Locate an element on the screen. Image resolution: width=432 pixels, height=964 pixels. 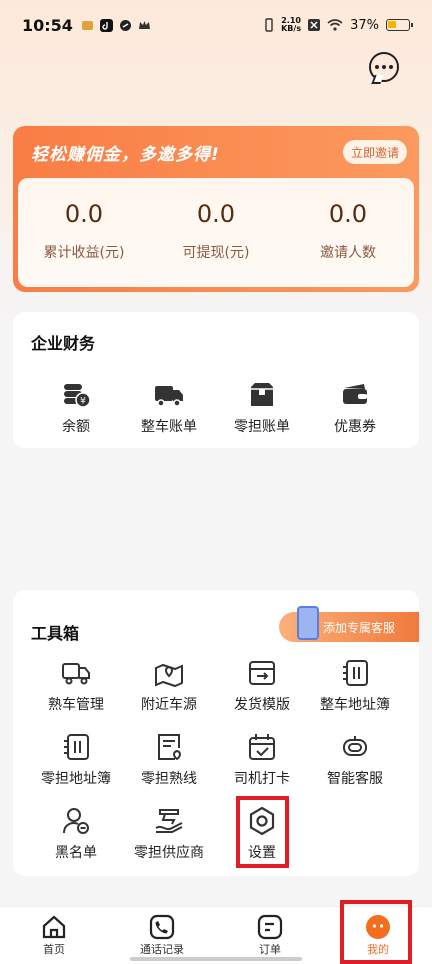
finance-item-label: 整车账单 is located at coordinates (169, 427).